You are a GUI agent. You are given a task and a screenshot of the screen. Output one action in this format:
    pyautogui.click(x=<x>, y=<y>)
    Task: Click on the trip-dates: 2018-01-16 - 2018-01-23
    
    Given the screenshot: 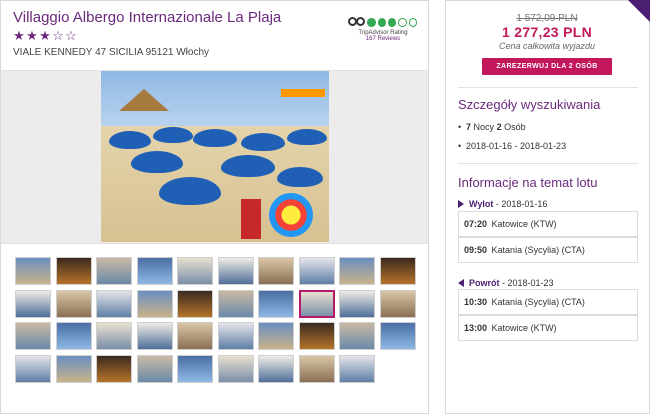 What is the action you would take?
    pyautogui.click(x=512, y=146)
    